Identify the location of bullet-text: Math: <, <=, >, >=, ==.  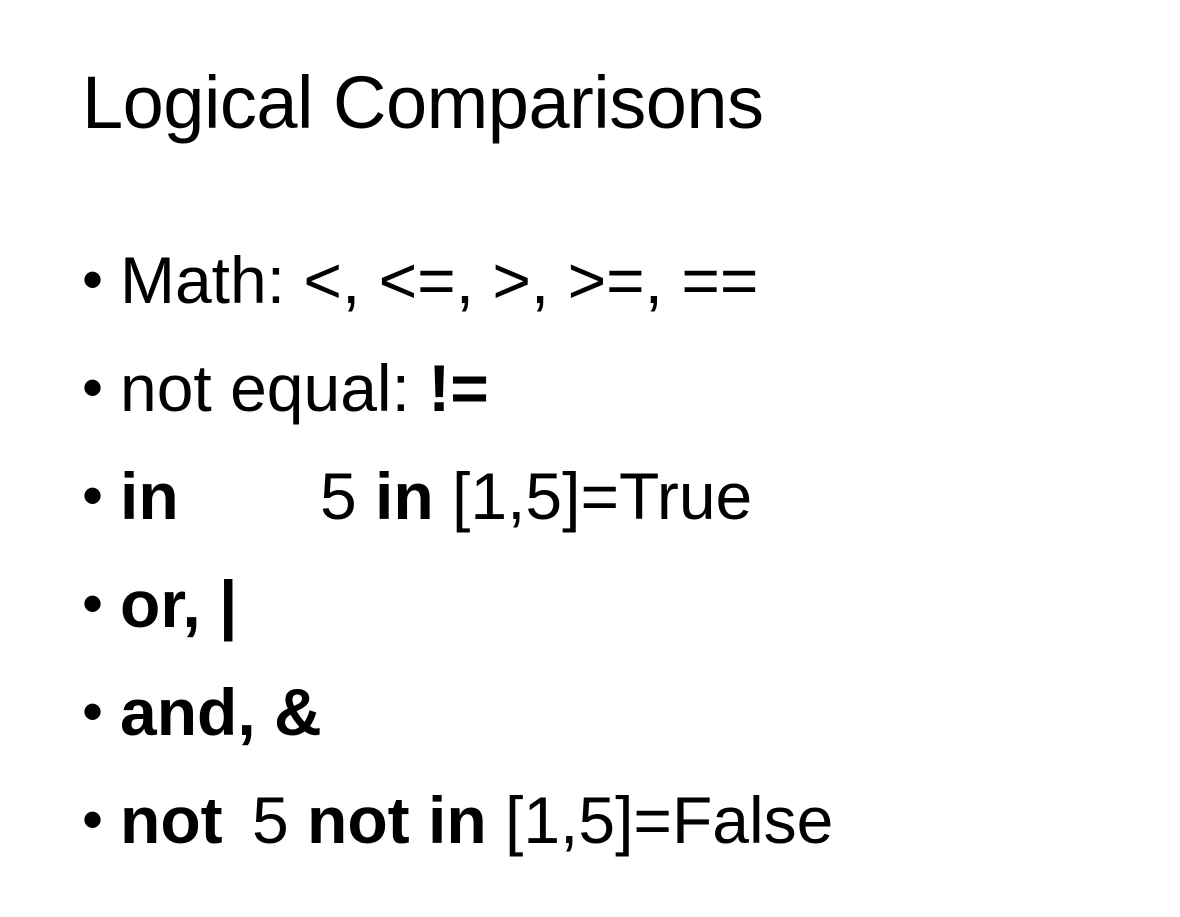
(439, 280).